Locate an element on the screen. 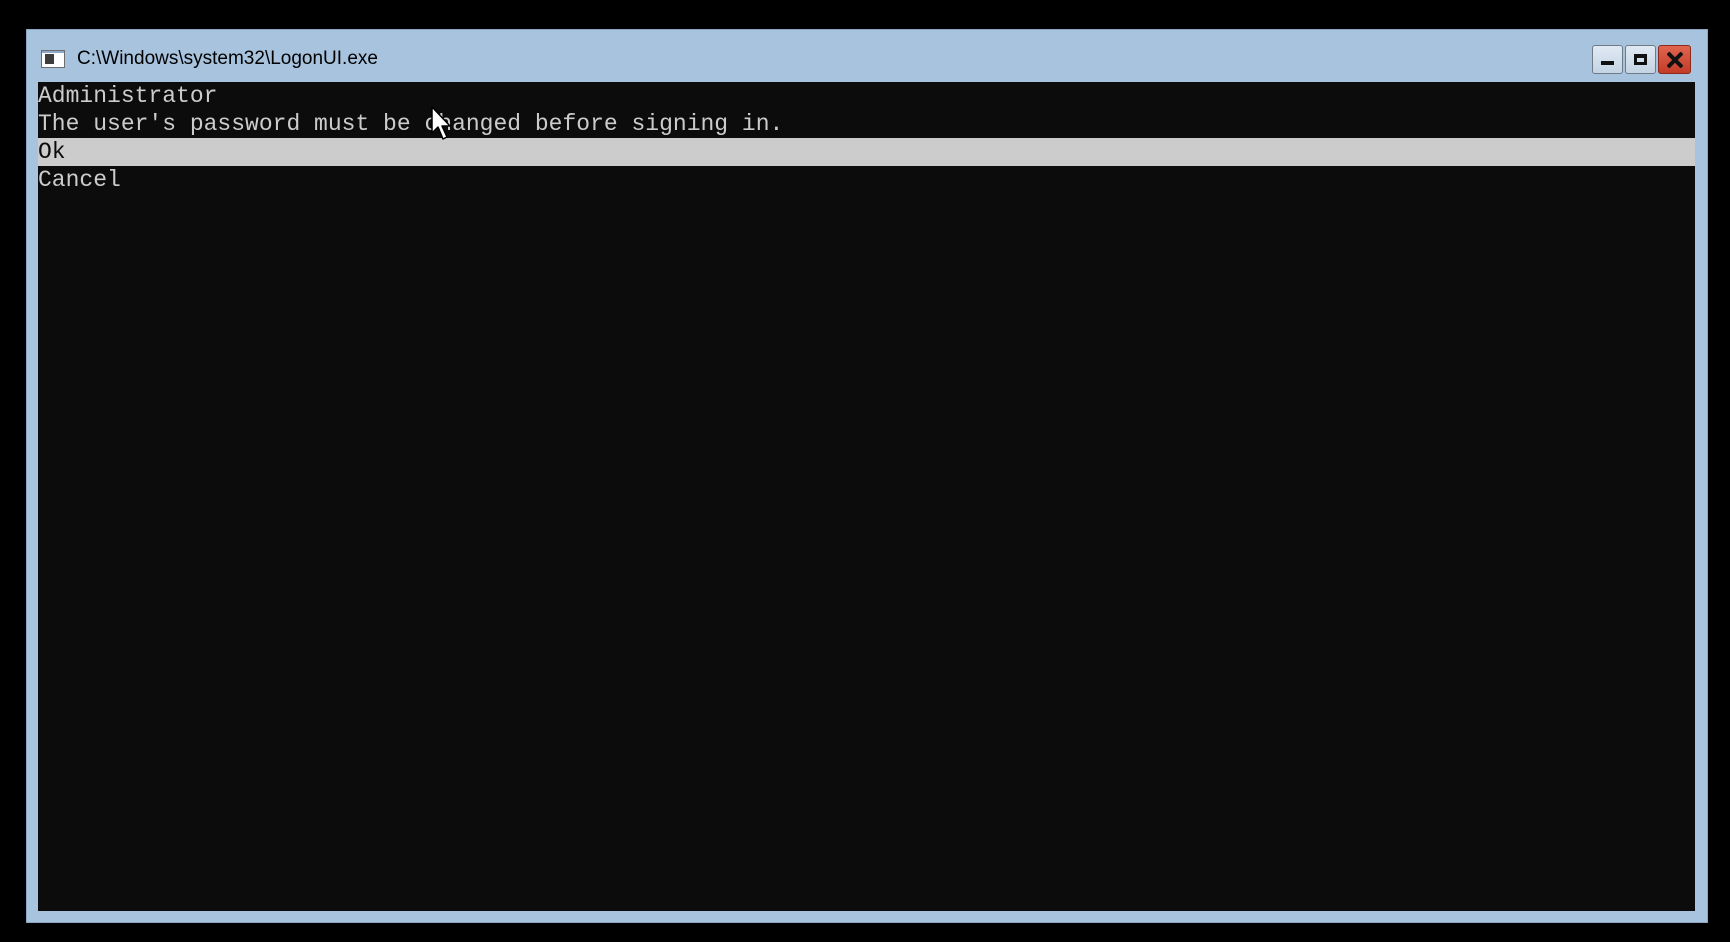  console-app-icon is located at coordinates (53, 59).